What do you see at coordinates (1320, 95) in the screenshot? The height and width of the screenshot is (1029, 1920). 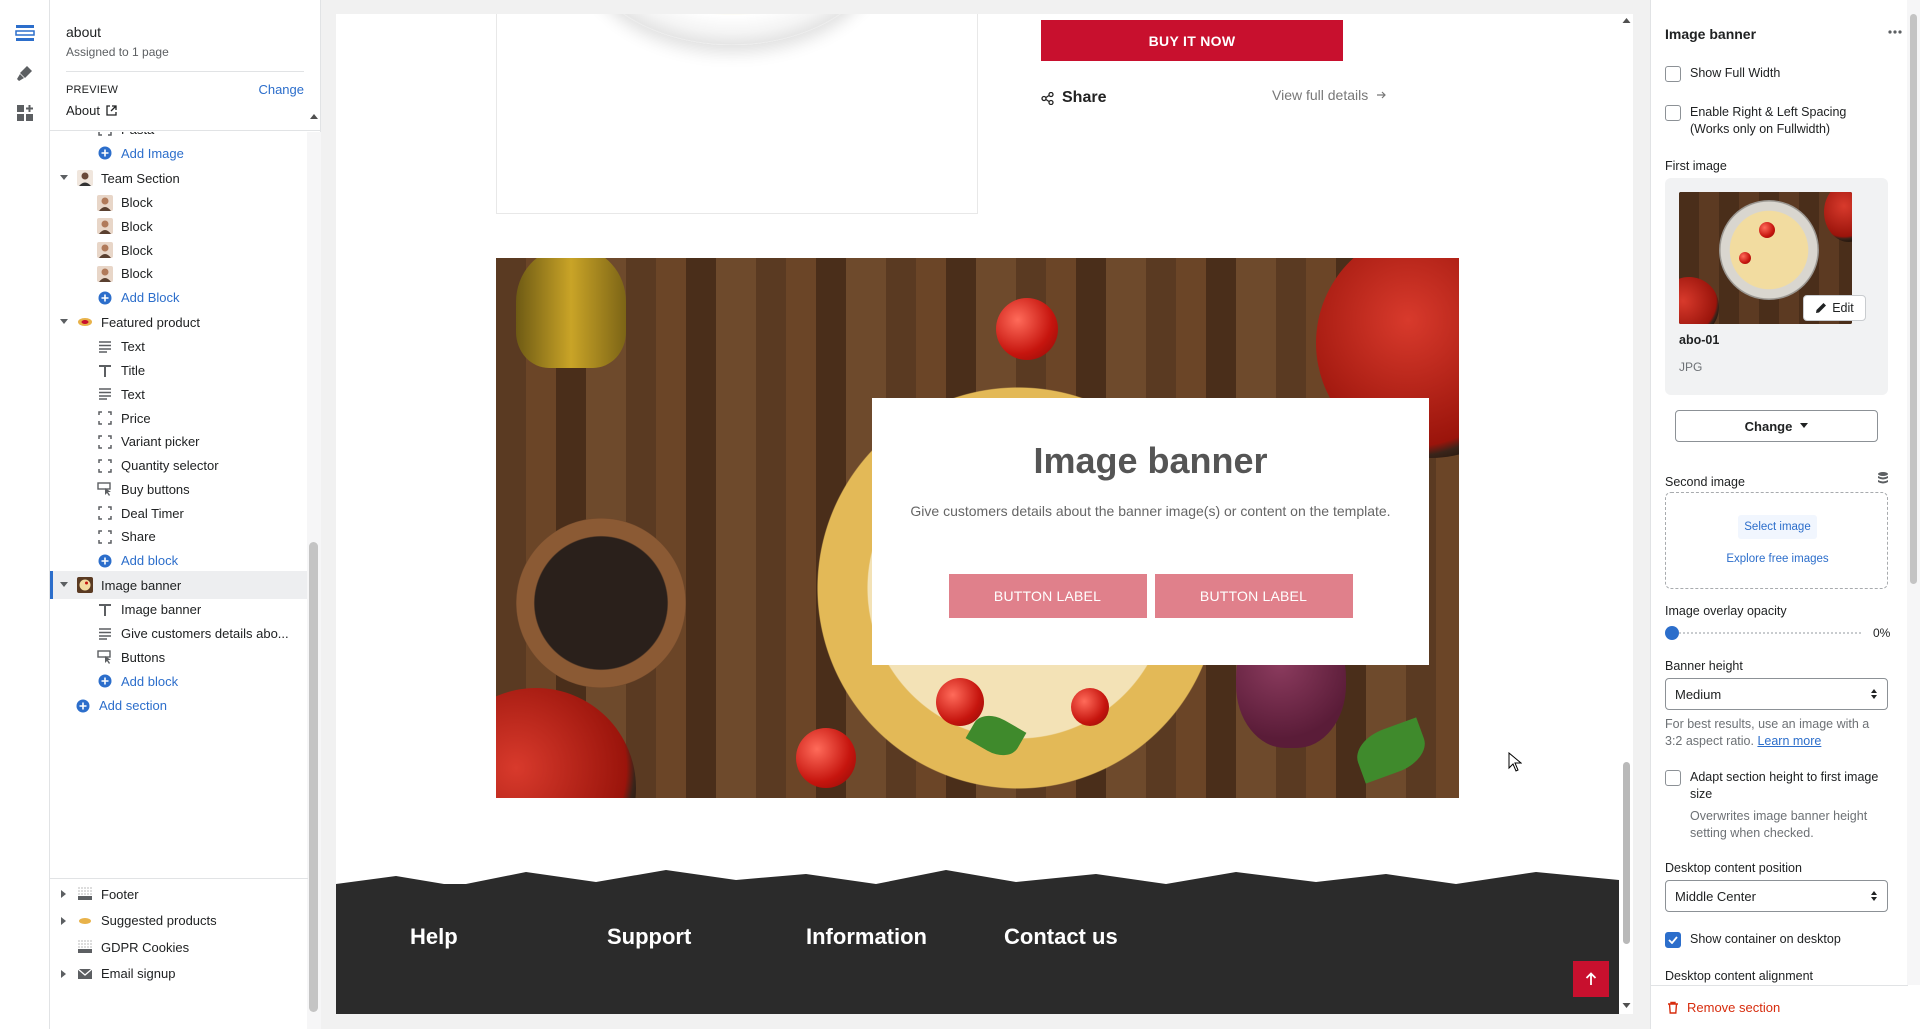 I see `view-details-label: View full details` at bounding box center [1320, 95].